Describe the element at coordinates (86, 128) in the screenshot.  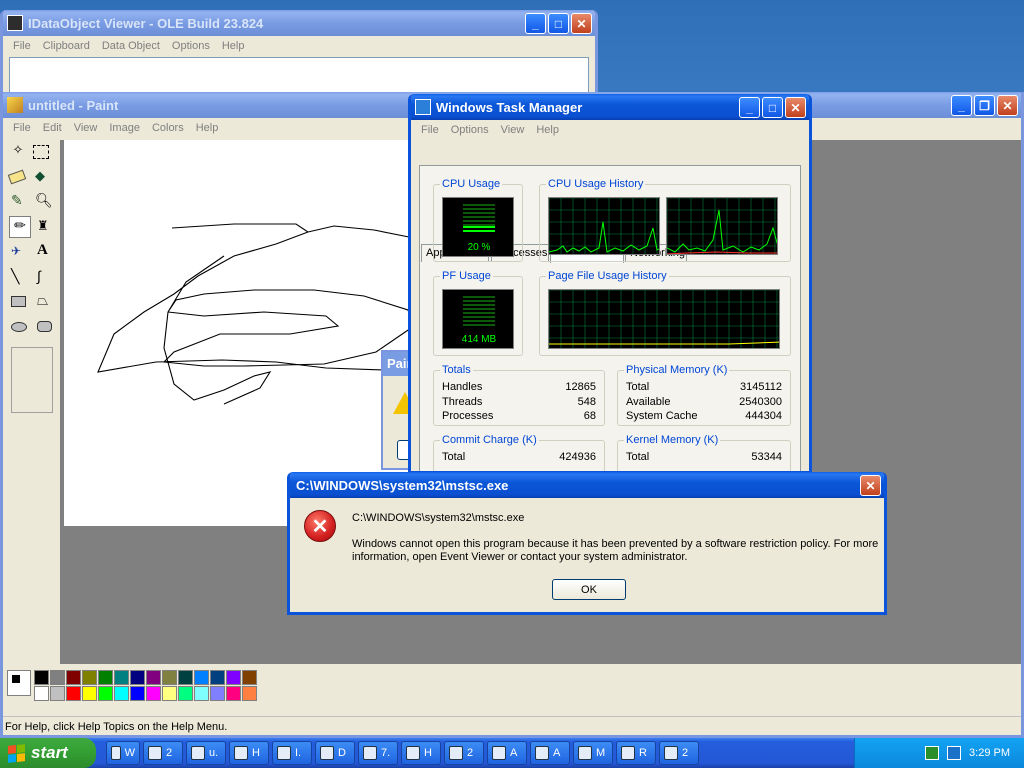
I see `paint-menu-view: View` at that location.